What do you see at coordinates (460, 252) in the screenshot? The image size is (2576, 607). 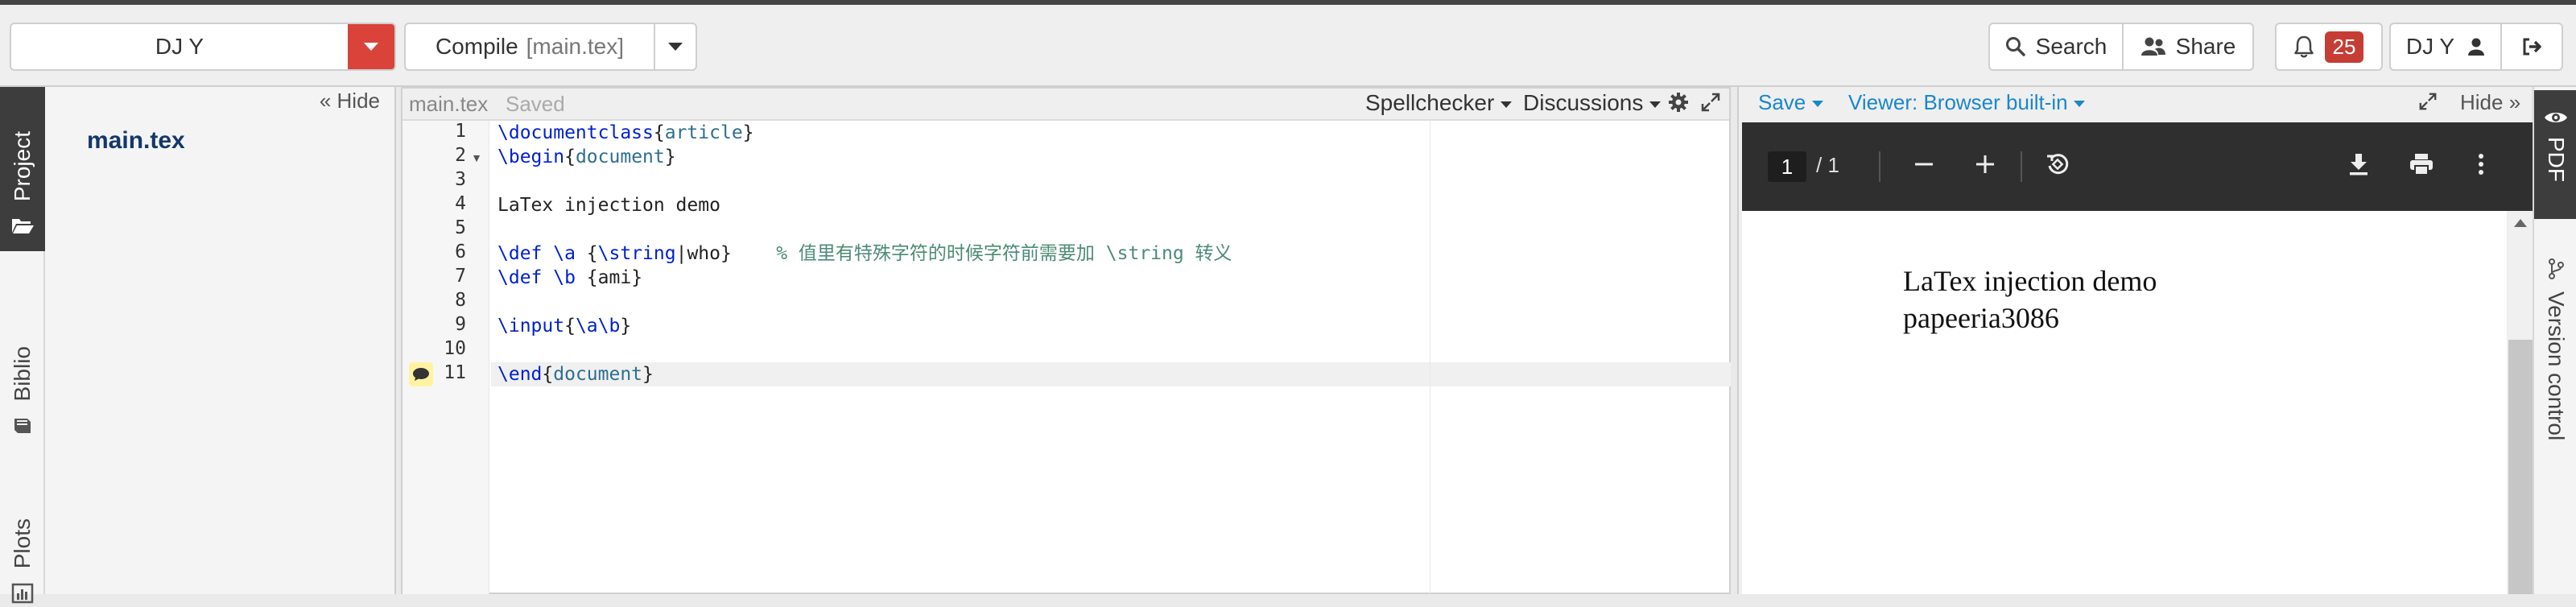 I see `line-number: 6` at bounding box center [460, 252].